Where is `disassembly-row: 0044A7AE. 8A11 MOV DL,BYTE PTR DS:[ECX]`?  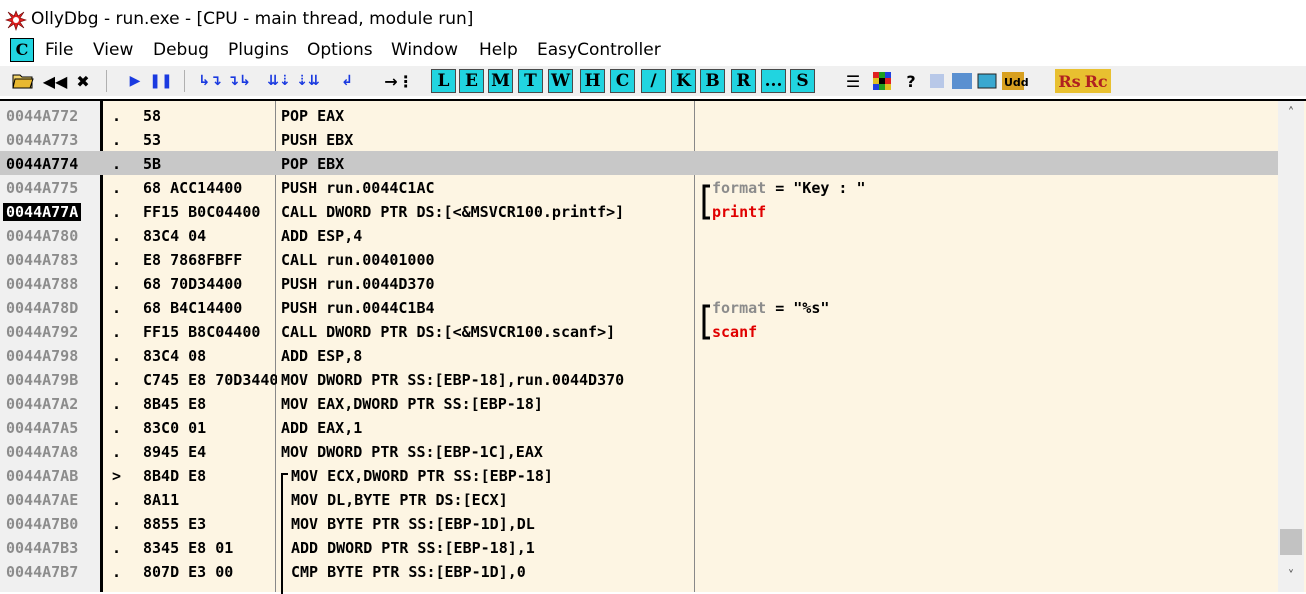 disassembly-row: 0044A7AE. 8A11 MOV DL,BYTE PTR DS:[ECX] is located at coordinates (639, 499).